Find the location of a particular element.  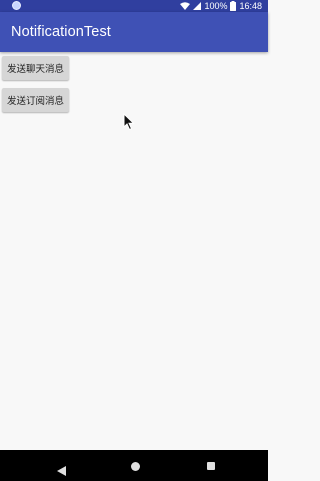

wifi-icon is located at coordinates (185, 6).